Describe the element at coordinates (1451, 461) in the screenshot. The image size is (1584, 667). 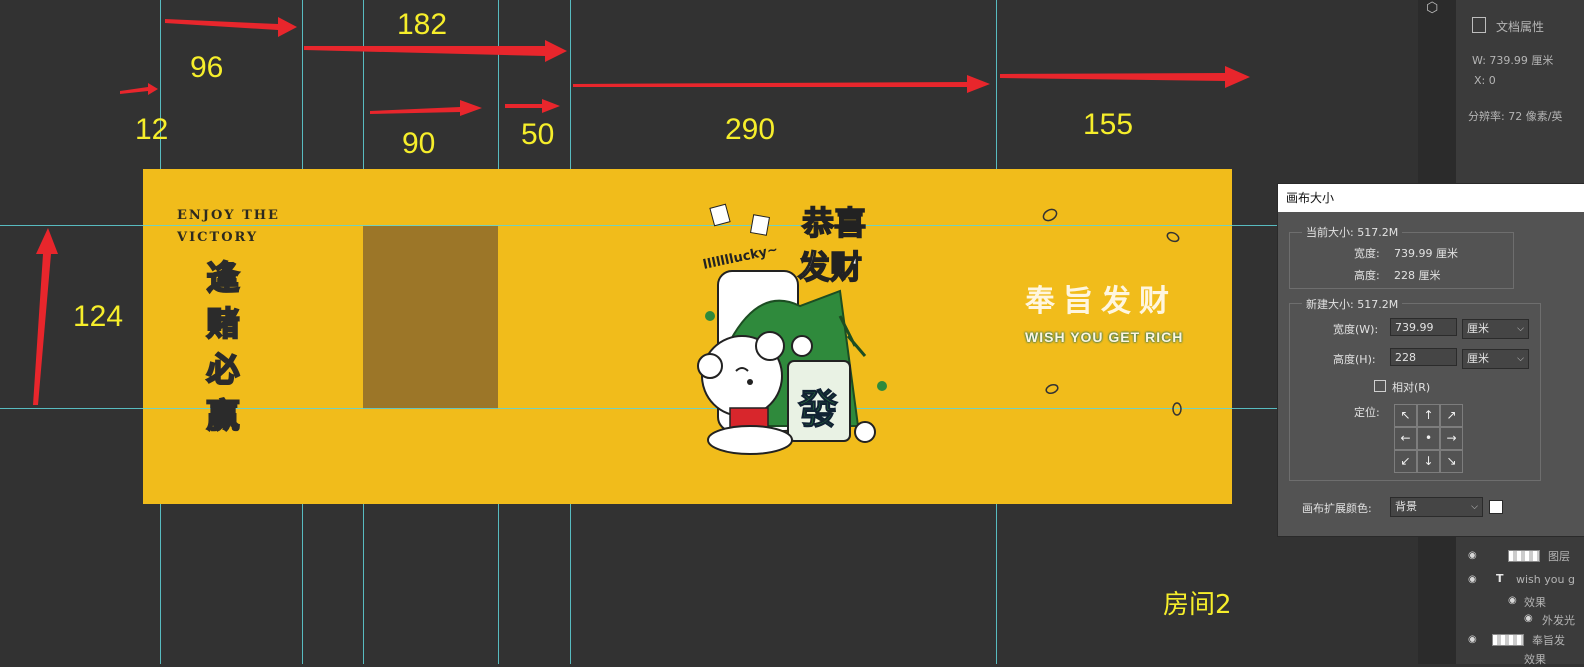
I see `anchor-bottom-right: ↘` at that location.